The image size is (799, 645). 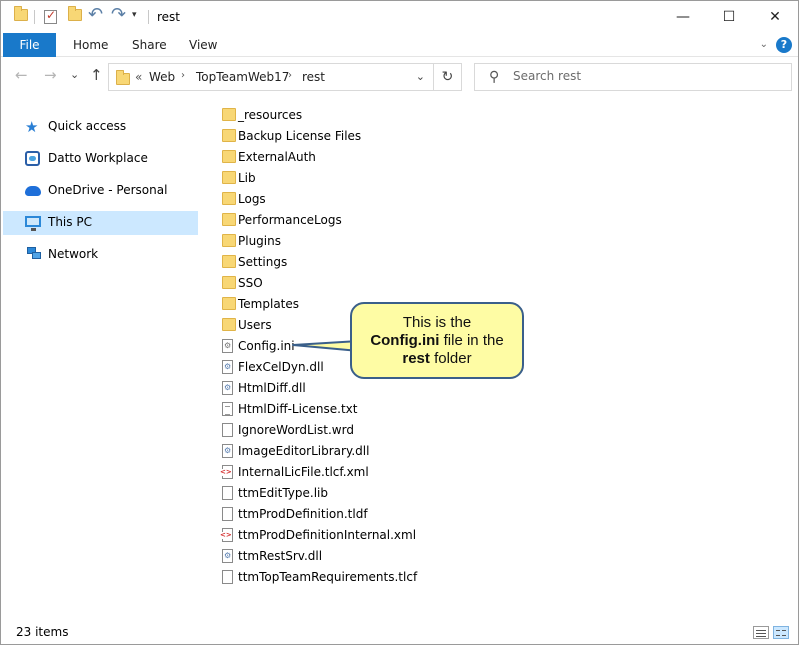 What do you see at coordinates (203, 45) in the screenshot?
I see `tab-view: View` at bounding box center [203, 45].